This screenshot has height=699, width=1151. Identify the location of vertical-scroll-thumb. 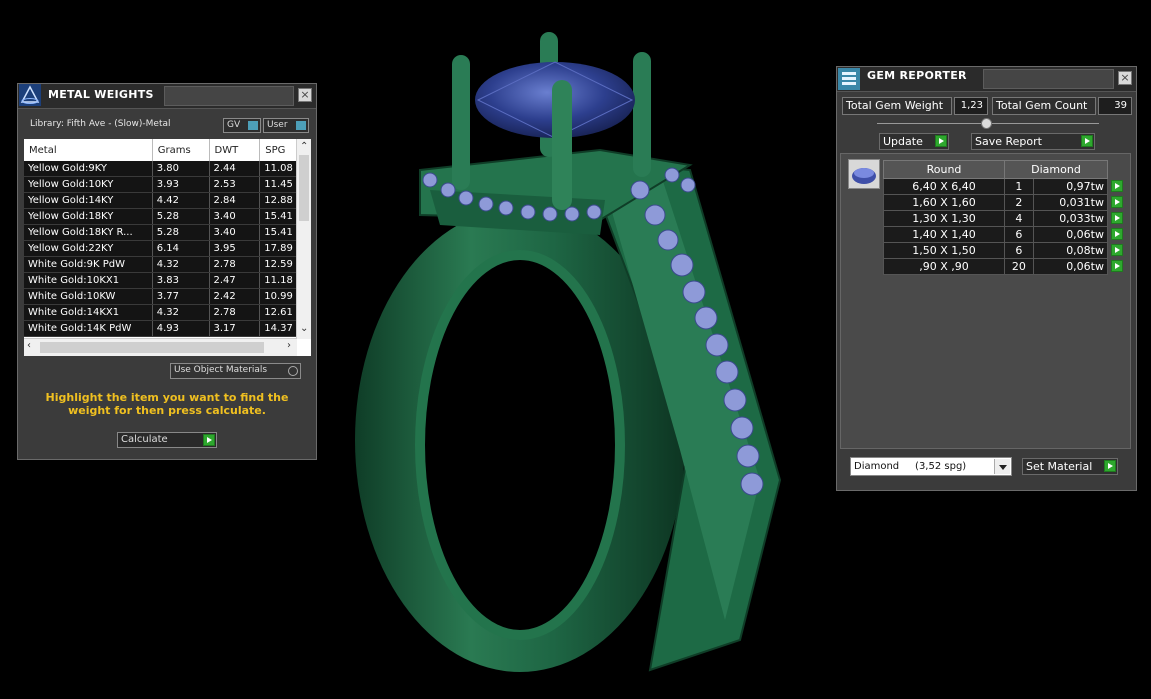
(304, 188).